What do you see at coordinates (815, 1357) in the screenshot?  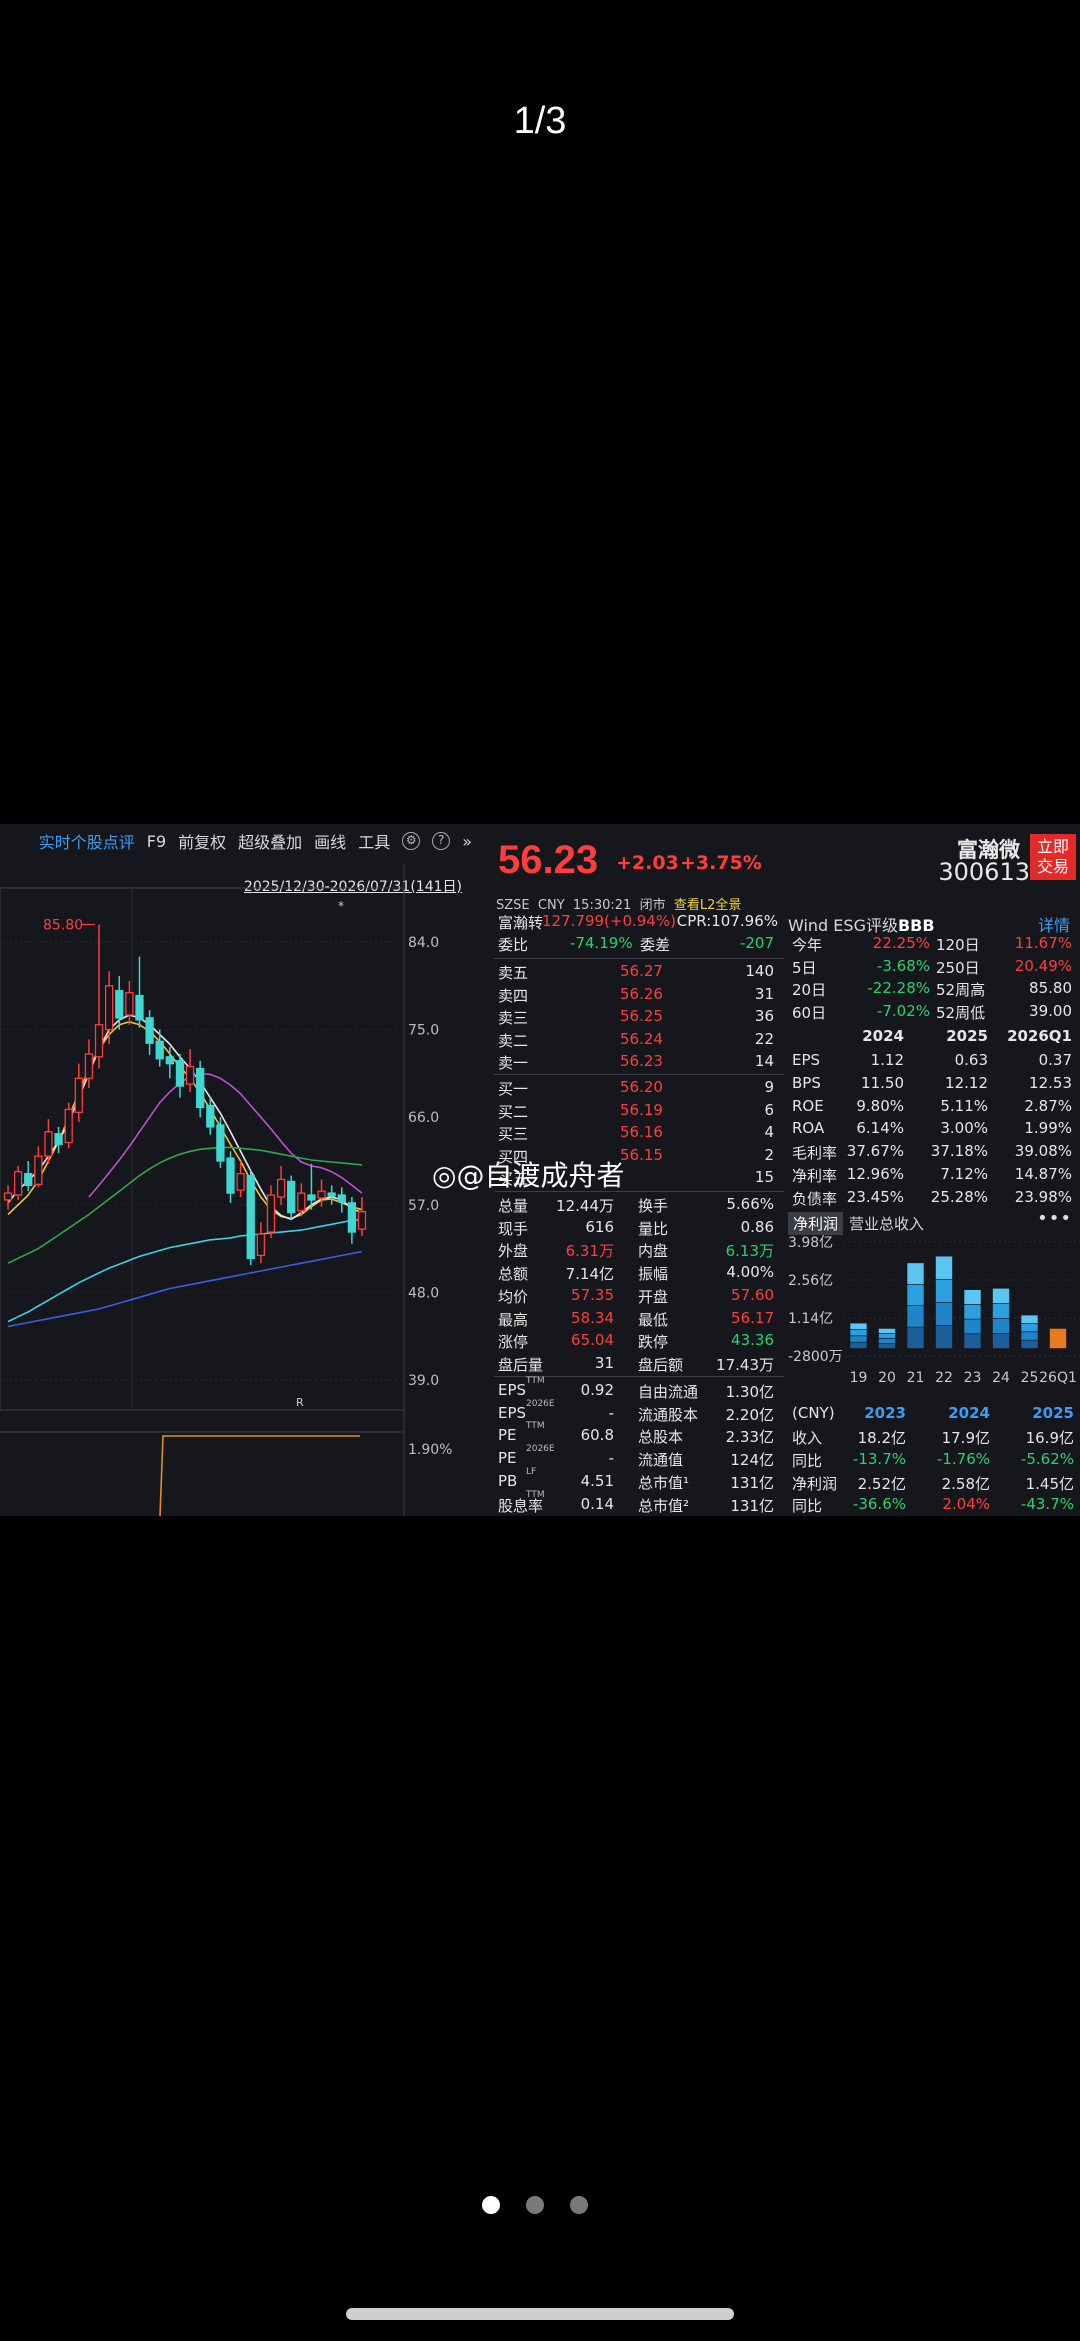 I see `bar-y-tick: -2800万` at bounding box center [815, 1357].